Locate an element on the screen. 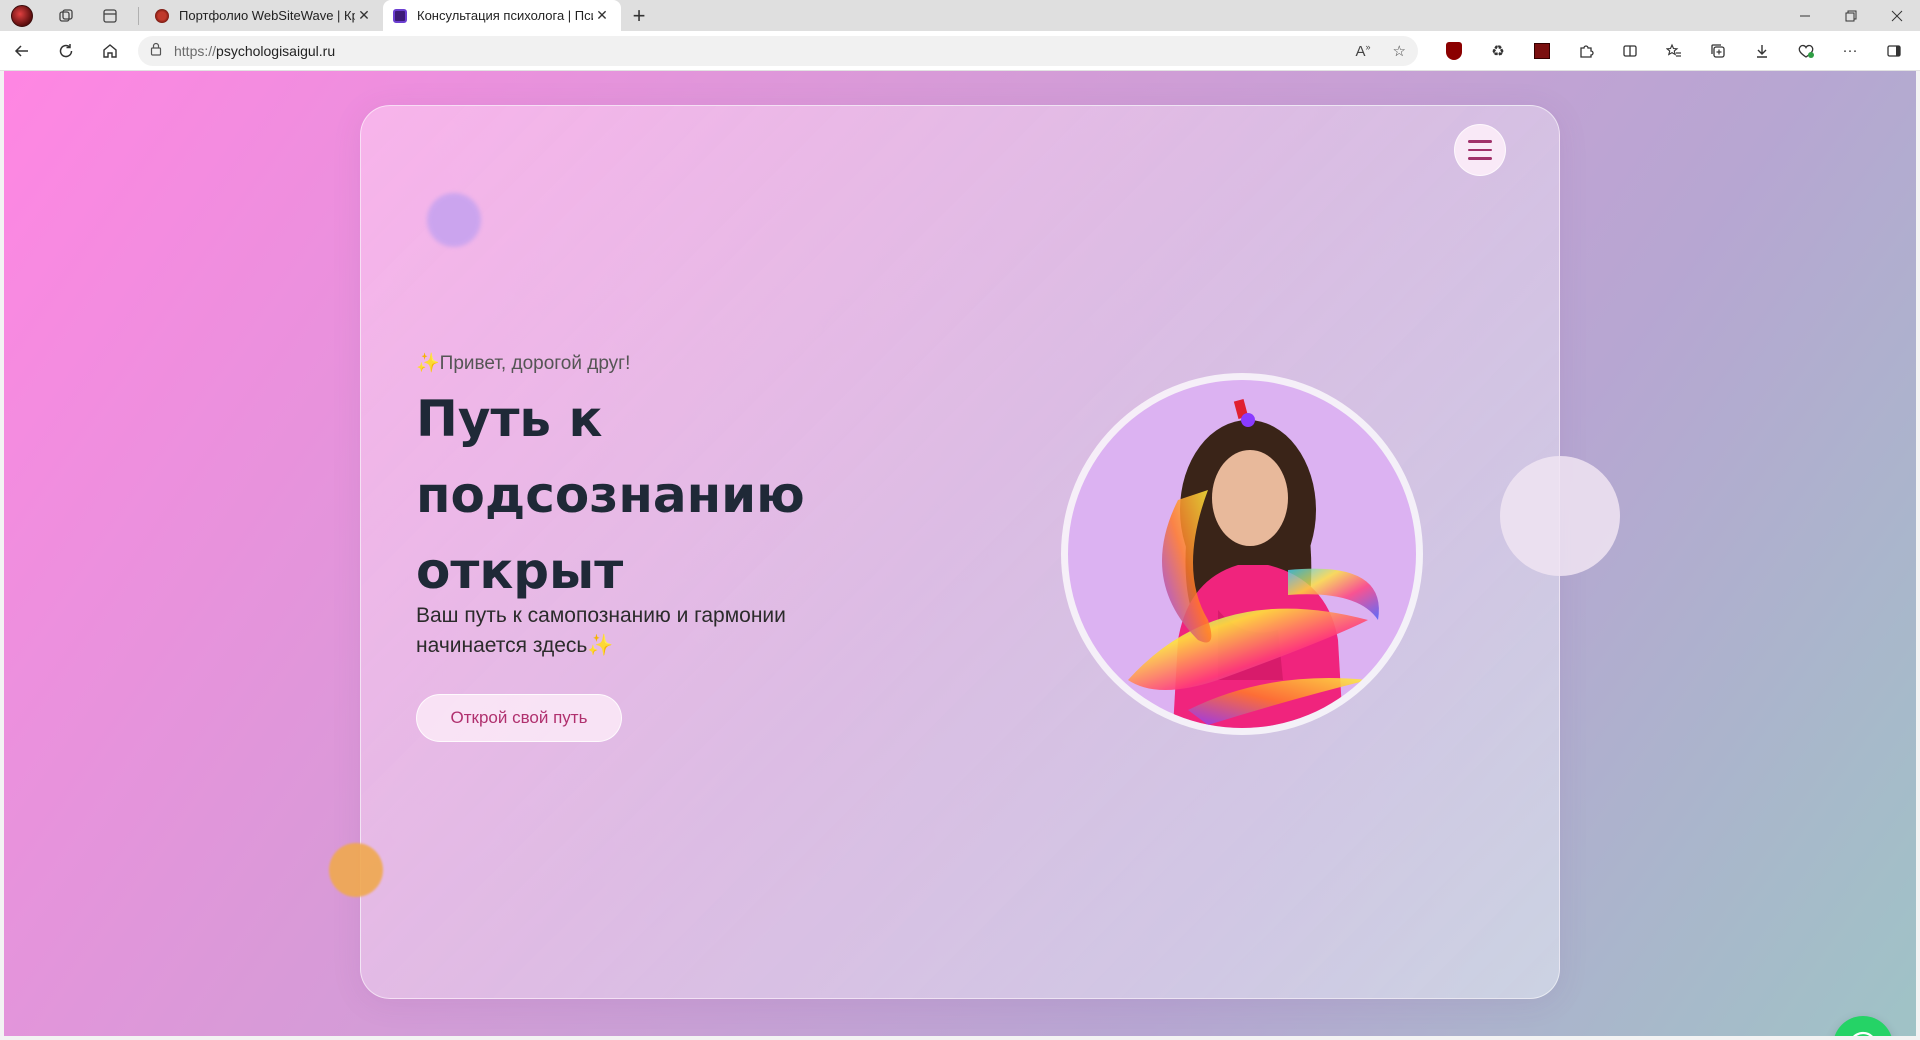 The image size is (1920, 1040). hamburger-menu-button is located at coordinates (1480, 150).